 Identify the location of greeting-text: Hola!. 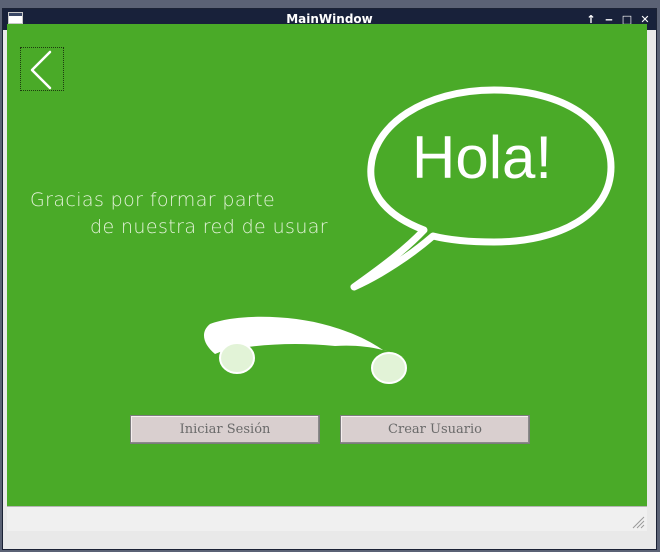
(482, 157).